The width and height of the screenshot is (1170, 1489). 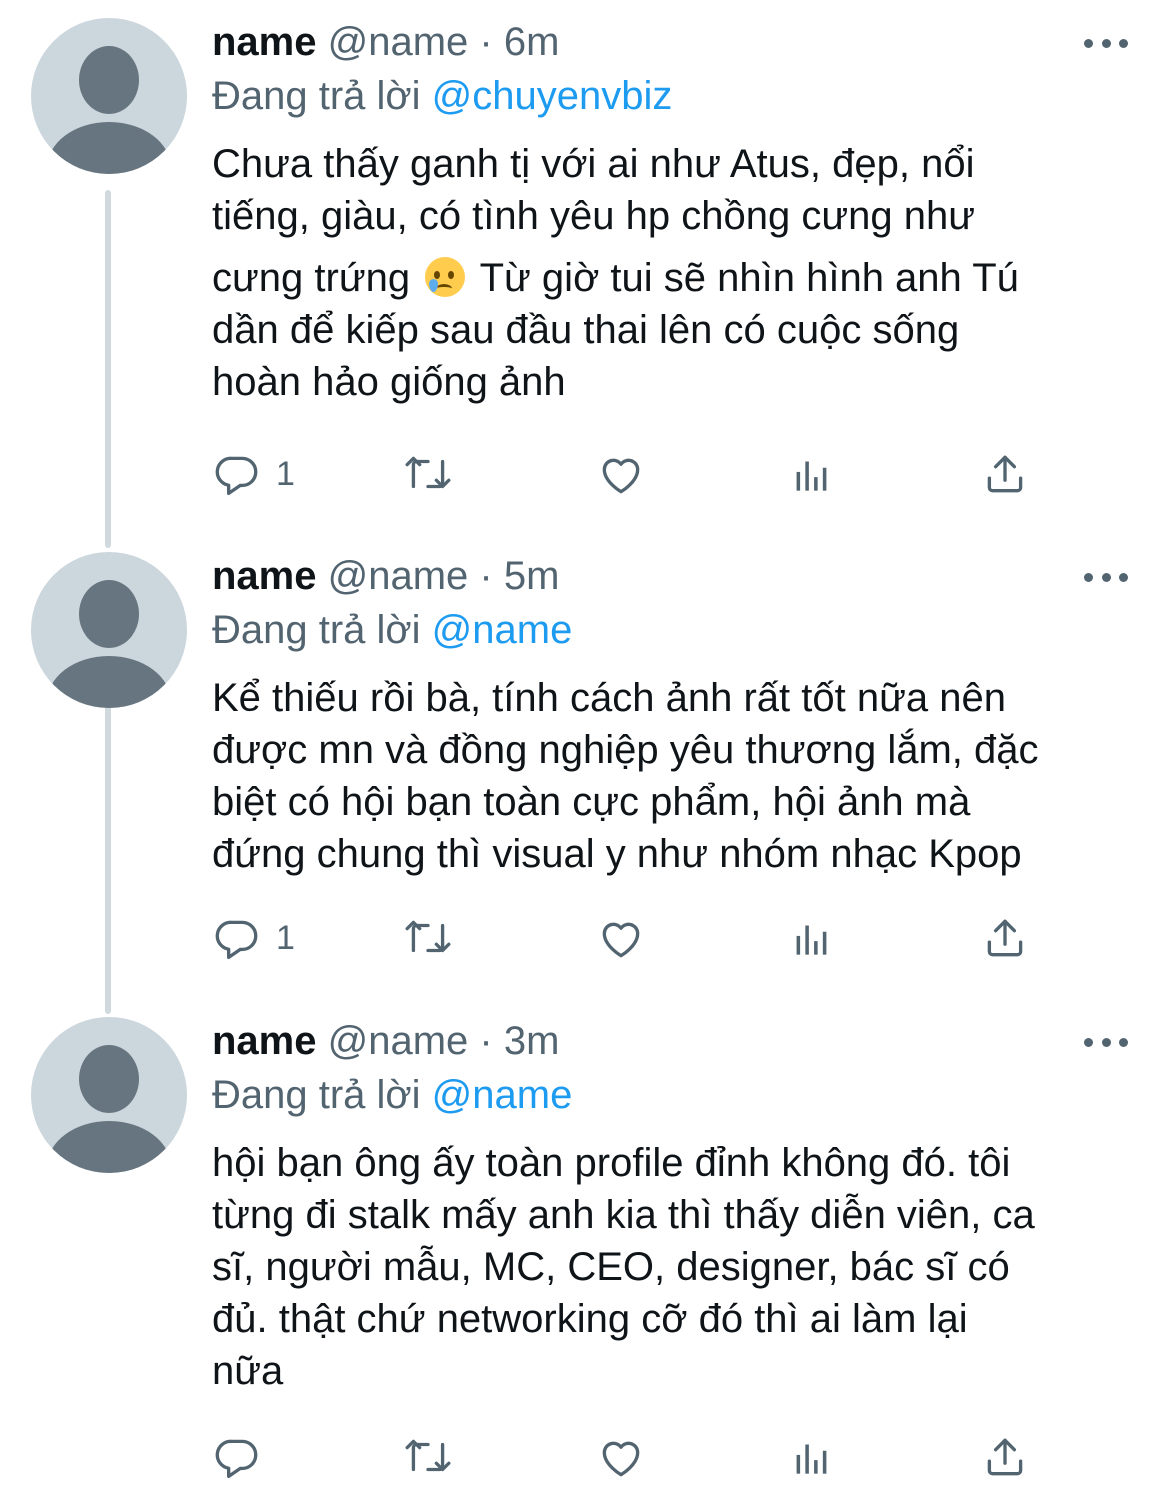 What do you see at coordinates (532, 42) in the screenshot?
I see `timestamp: 6m` at bounding box center [532, 42].